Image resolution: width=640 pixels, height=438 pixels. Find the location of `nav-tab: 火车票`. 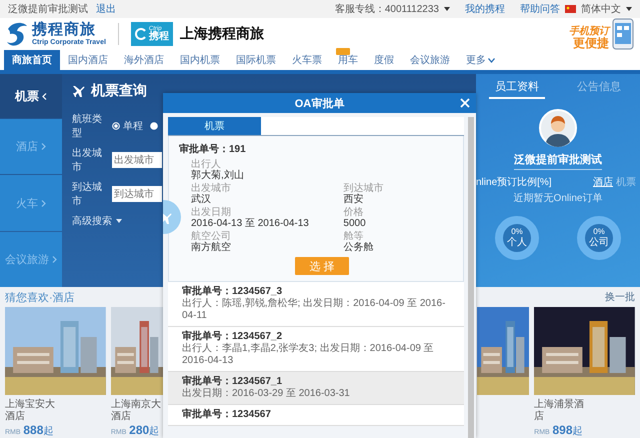

nav-tab: 火车票 is located at coordinates (307, 60).